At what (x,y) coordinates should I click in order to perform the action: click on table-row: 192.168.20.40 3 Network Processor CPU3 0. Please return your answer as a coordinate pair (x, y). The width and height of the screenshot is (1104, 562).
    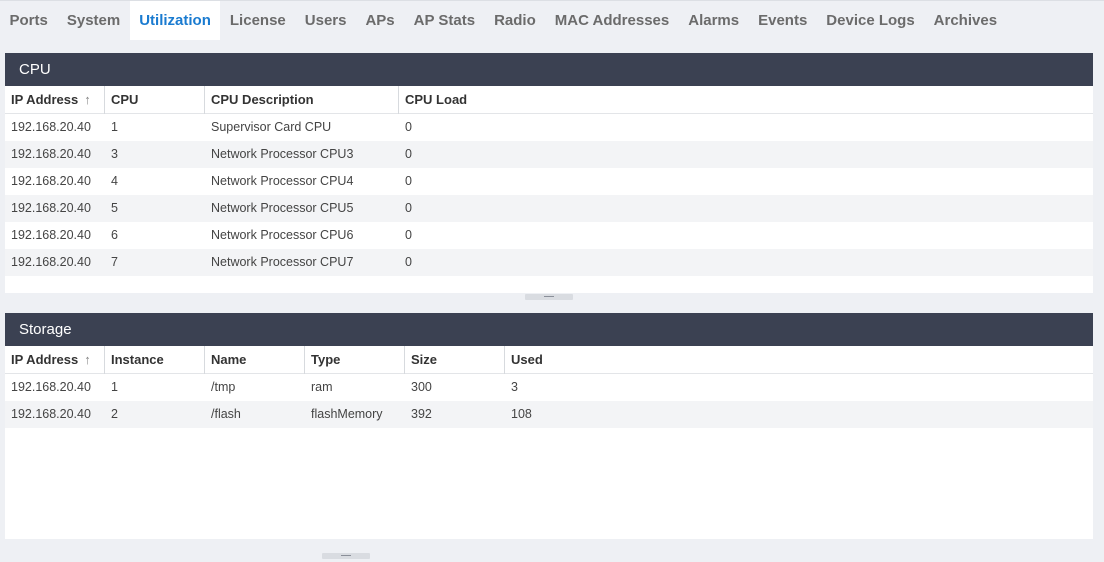
    Looking at the image, I should click on (549, 154).